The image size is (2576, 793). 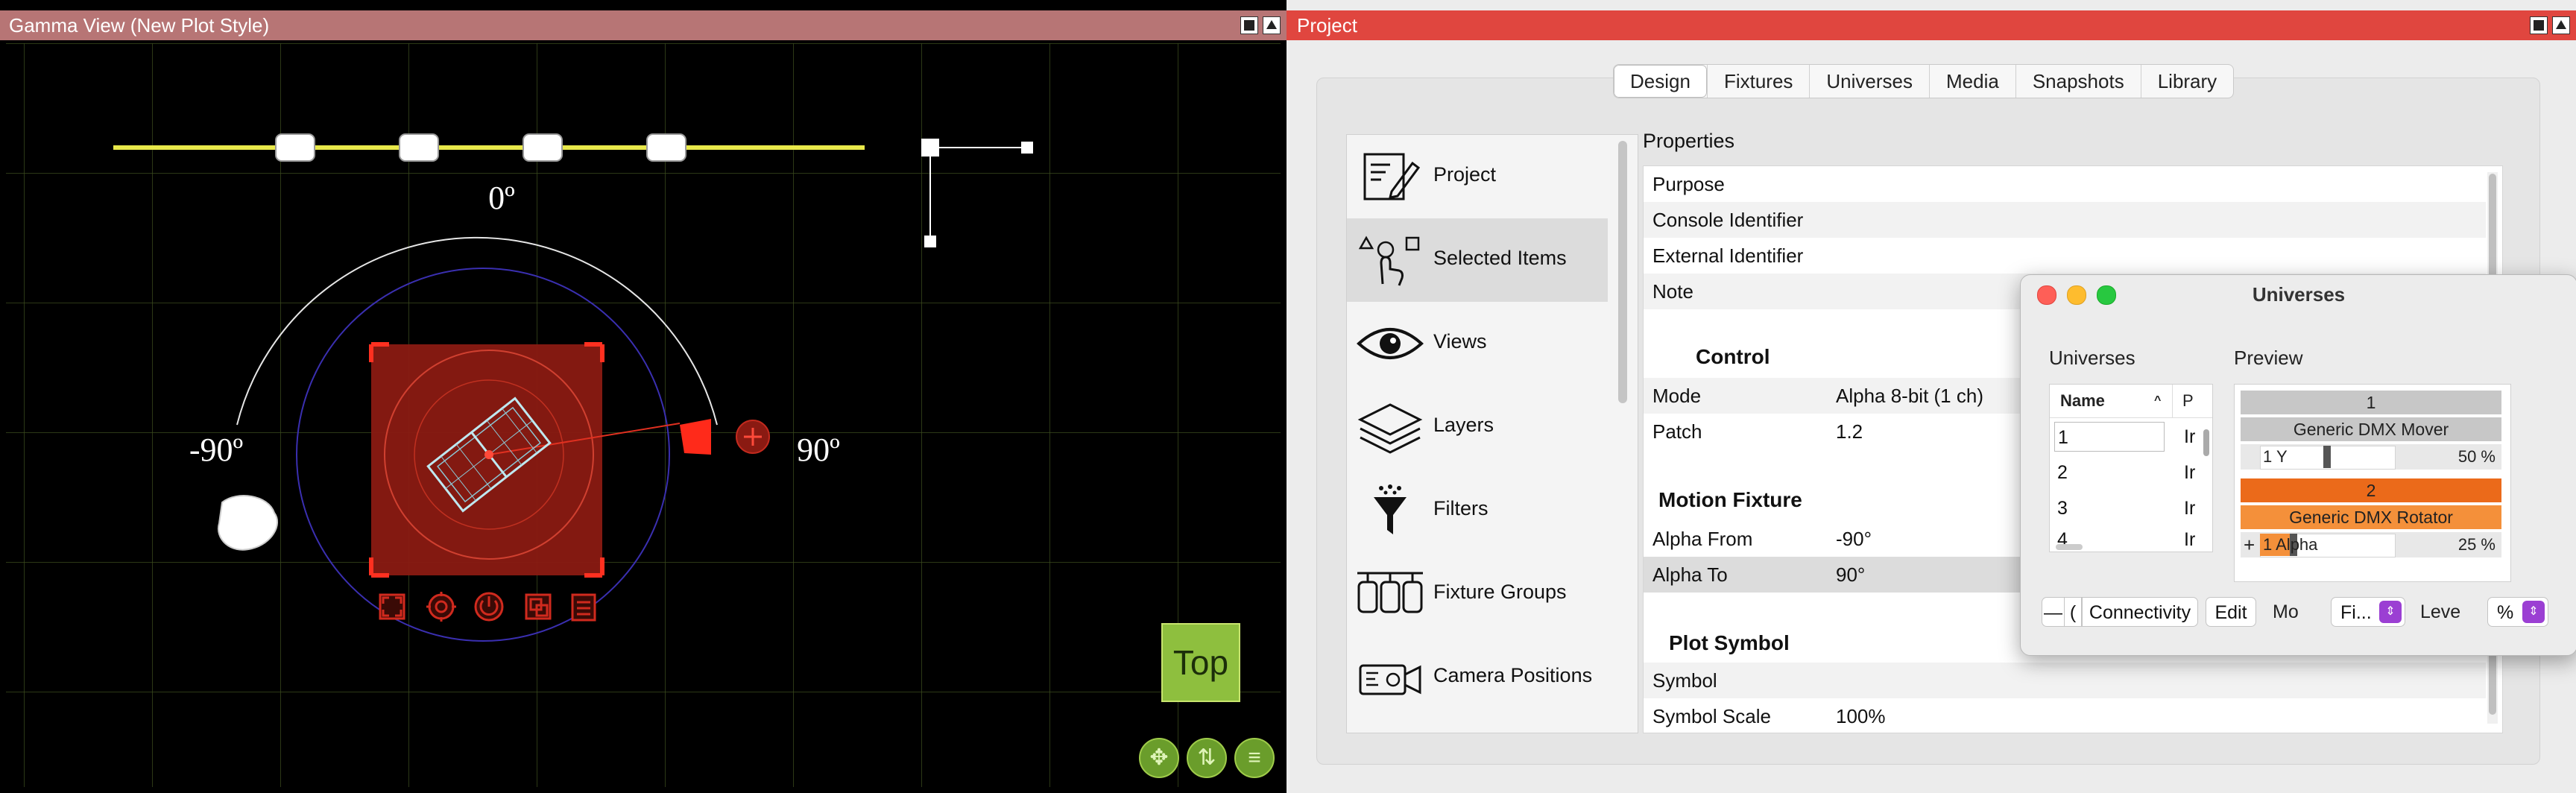 What do you see at coordinates (1703, 539) in the screenshot?
I see `property-key: Alpha From` at bounding box center [1703, 539].